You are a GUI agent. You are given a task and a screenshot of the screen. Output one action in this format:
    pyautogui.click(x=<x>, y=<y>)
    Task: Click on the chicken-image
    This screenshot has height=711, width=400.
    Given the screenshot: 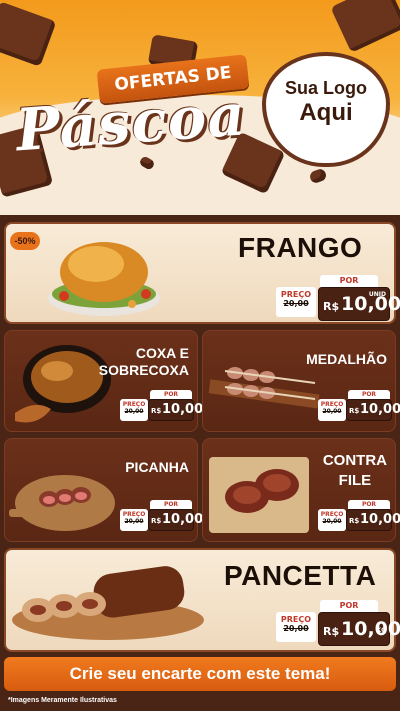 What is the action you would take?
    pyautogui.click(x=104, y=279)
    